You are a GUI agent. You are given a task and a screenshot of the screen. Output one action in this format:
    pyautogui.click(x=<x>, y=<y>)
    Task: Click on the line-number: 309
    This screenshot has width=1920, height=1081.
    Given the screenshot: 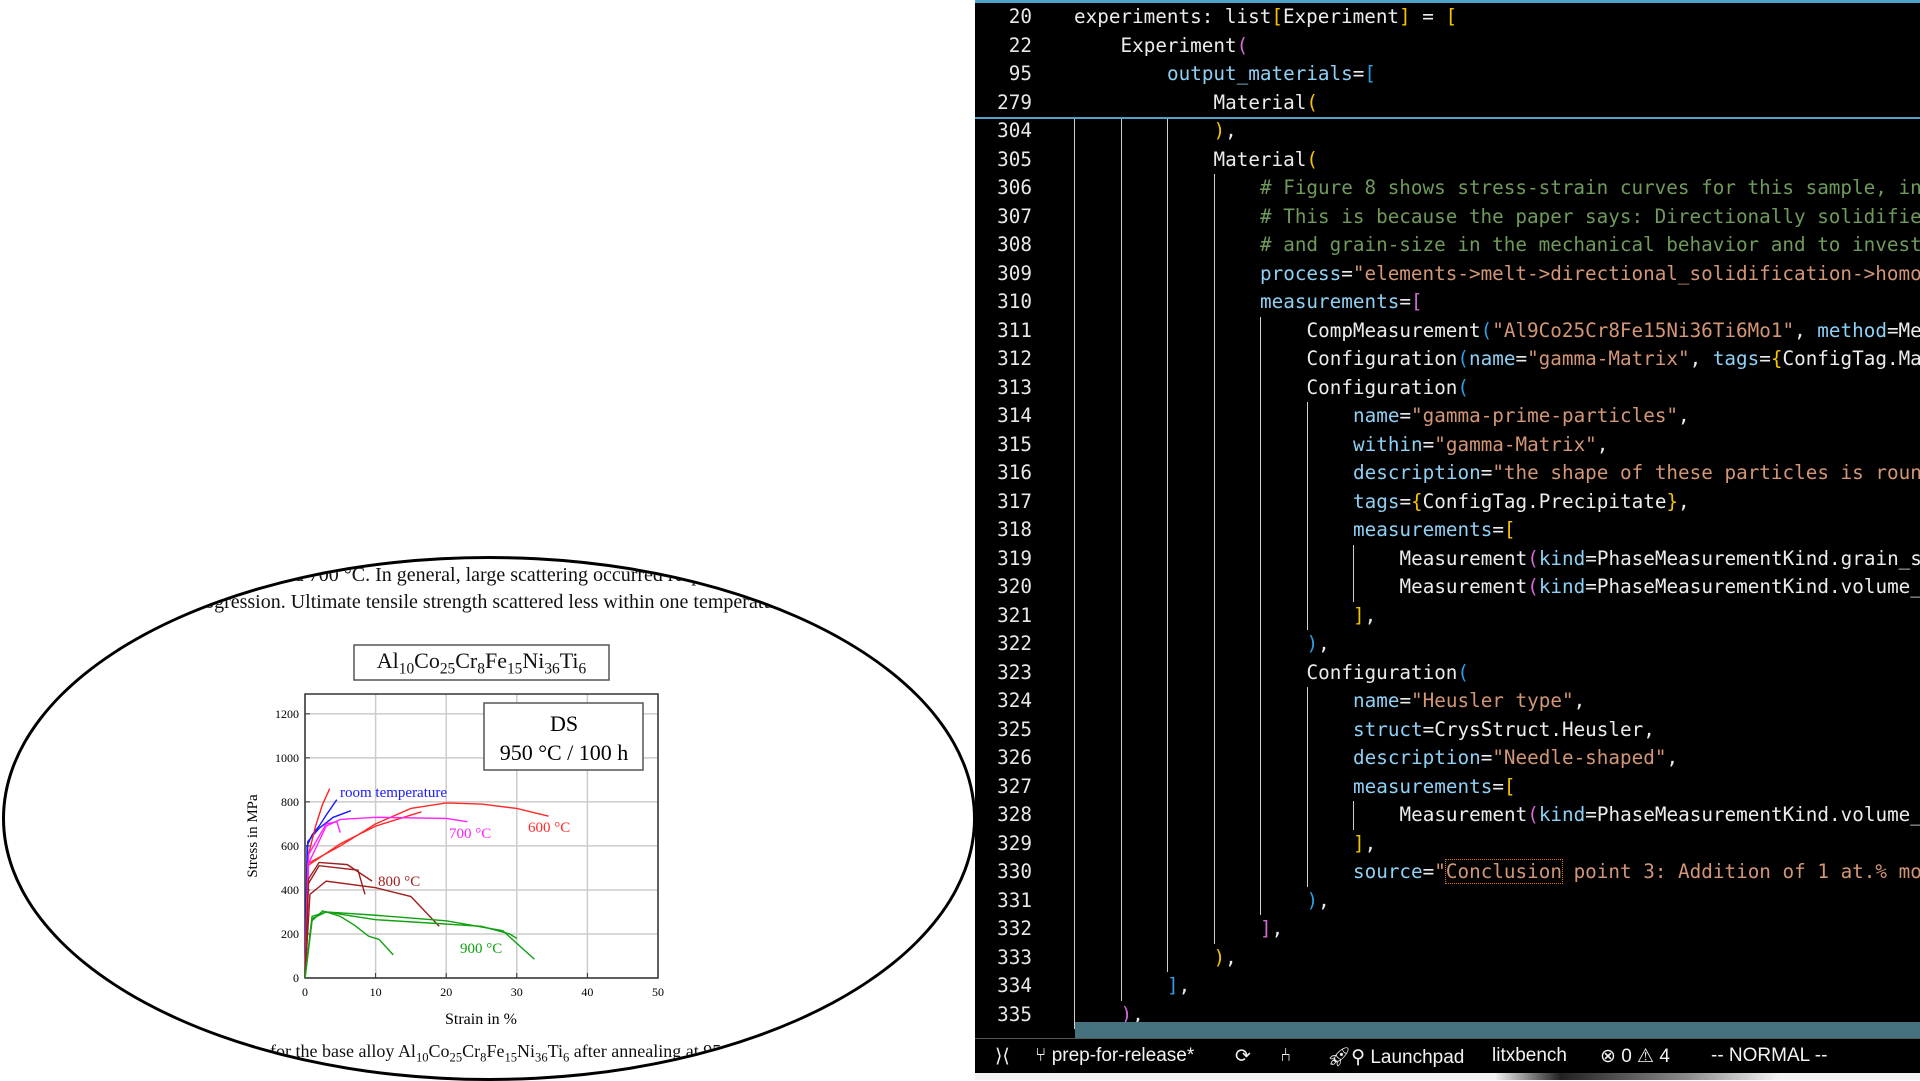 What is the action you would take?
    pyautogui.click(x=1003, y=274)
    